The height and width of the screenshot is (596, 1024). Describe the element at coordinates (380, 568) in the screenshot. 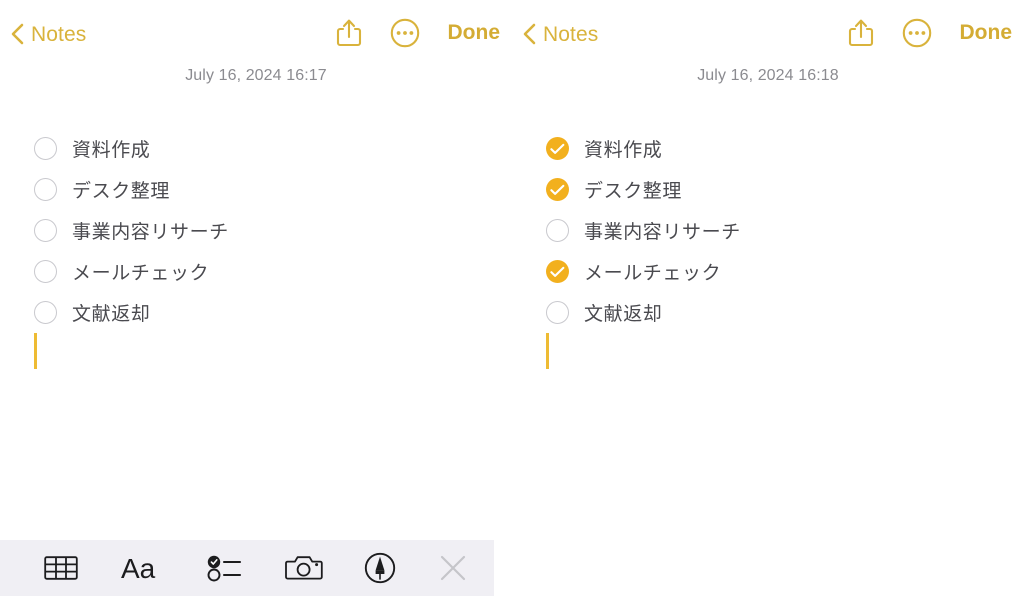

I see `markup-pen-icon` at that location.